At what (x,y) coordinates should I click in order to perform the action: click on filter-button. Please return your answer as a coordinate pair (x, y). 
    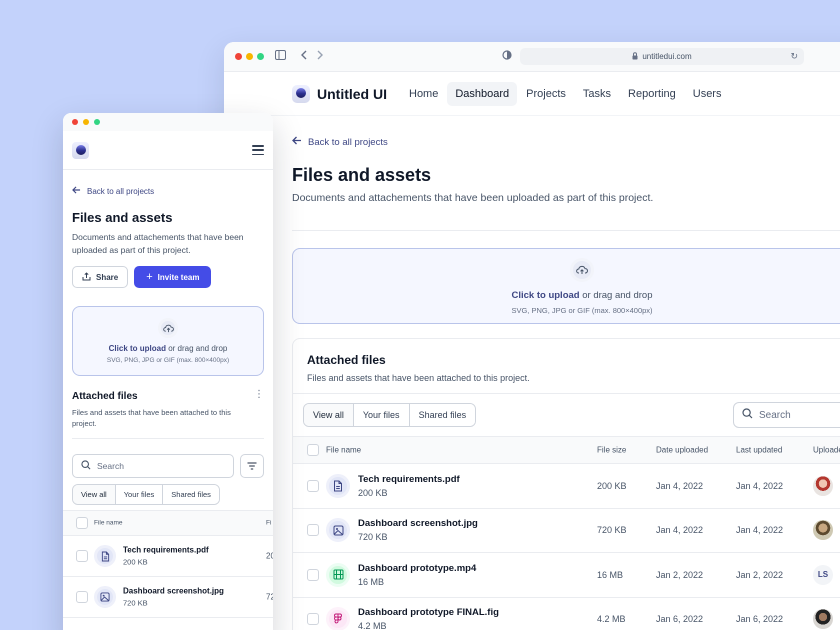
    Looking at the image, I should click on (252, 466).